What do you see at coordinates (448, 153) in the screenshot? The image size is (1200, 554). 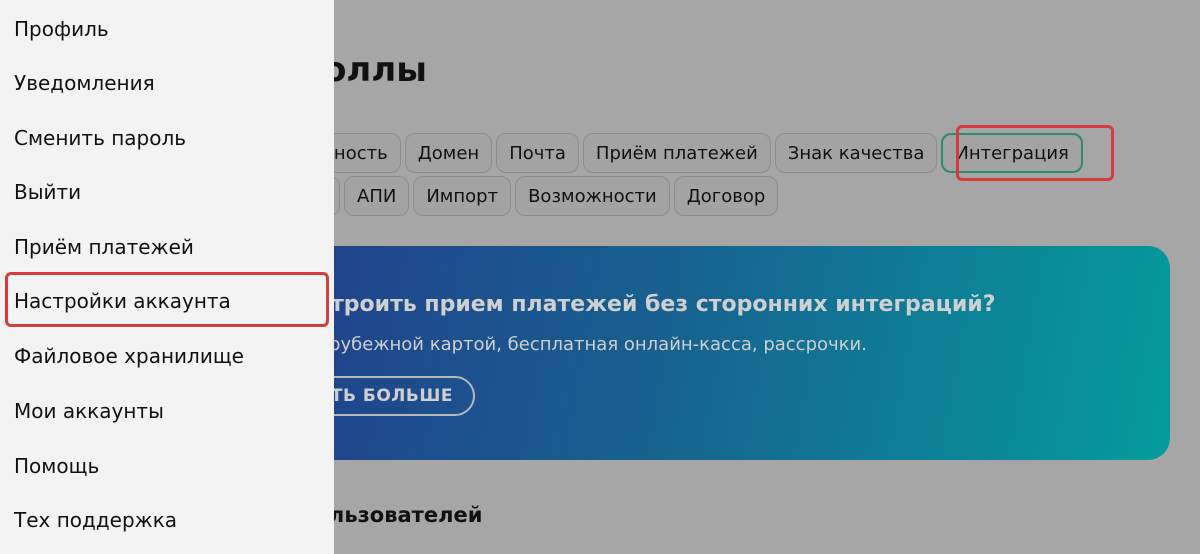 I see `tab-domain: Домен` at bounding box center [448, 153].